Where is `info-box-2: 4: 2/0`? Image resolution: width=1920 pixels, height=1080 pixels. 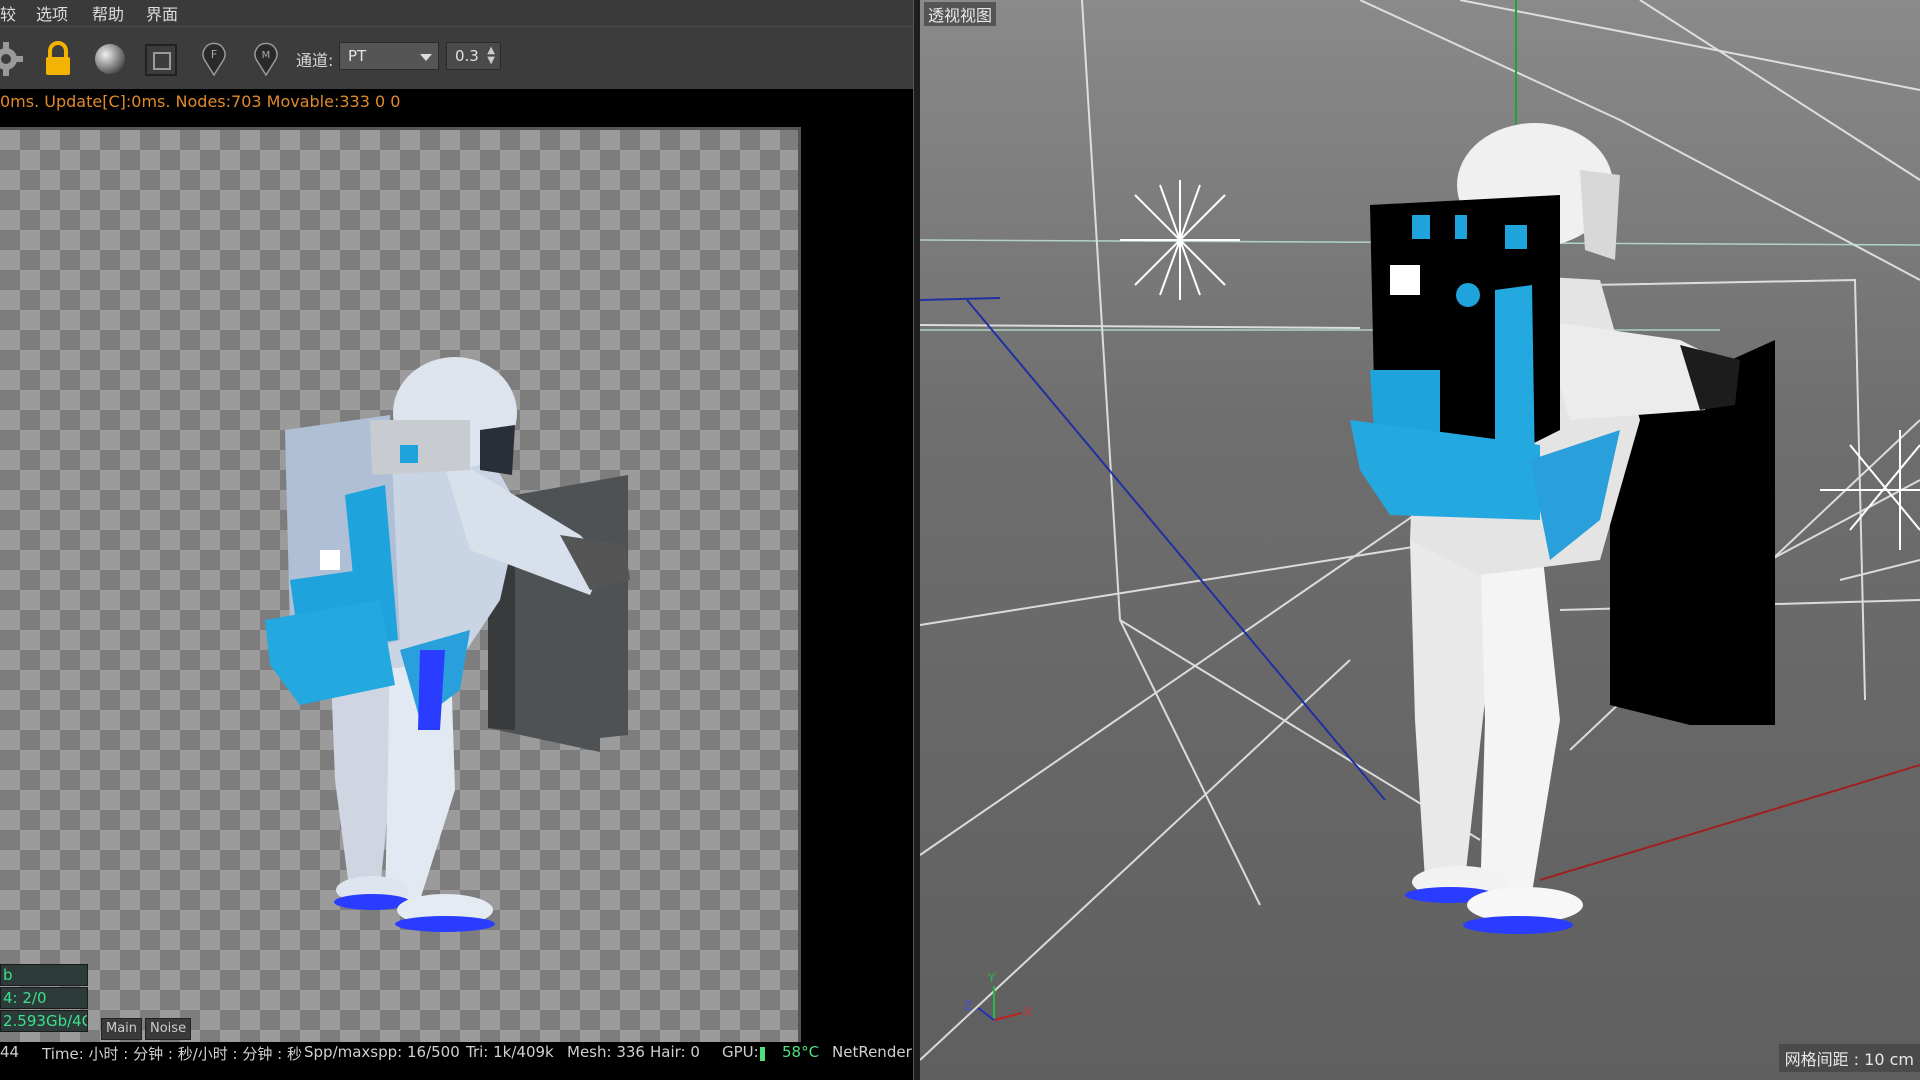 info-box-2: 4: 2/0 is located at coordinates (44, 998).